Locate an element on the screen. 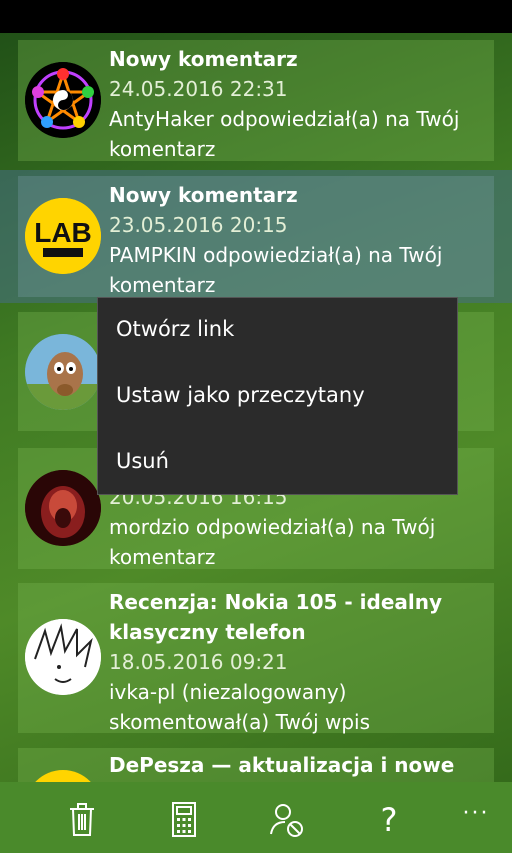 Image resolution: width=512 pixels, height=853 pixels. sketch-avatar is located at coordinates (63, 657).